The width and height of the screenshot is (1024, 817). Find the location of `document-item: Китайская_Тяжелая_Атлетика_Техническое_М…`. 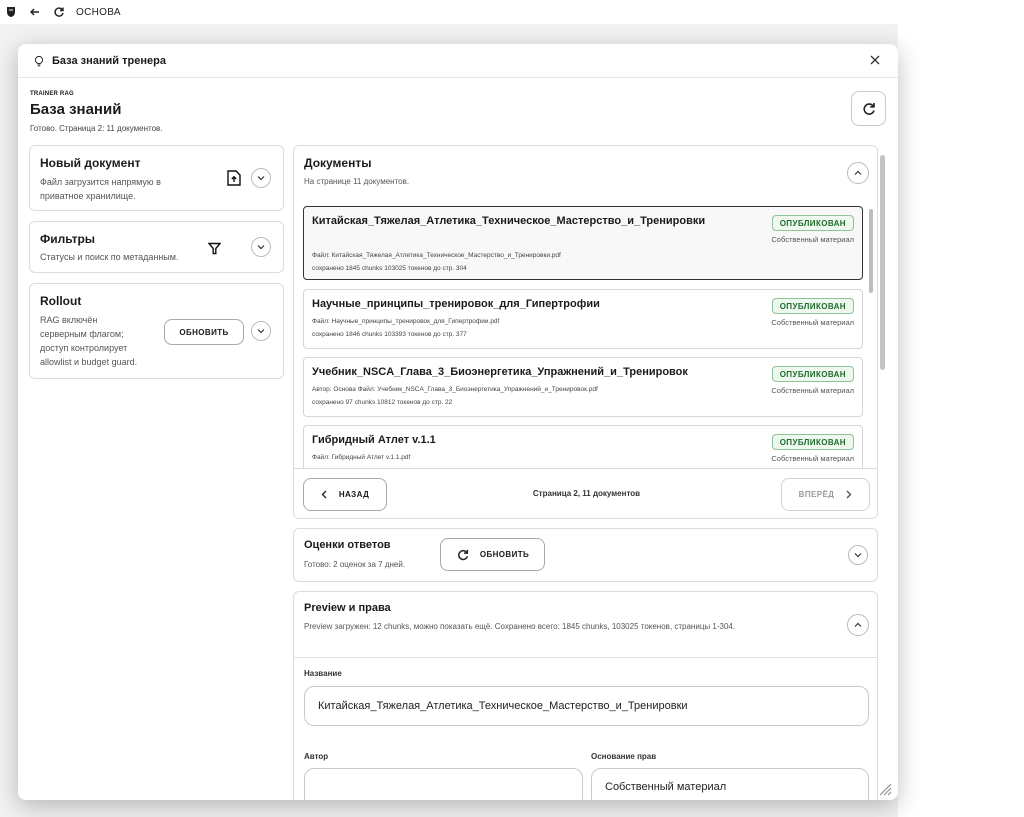

document-item: Китайская_Тяжелая_Атлетика_Техническое_М… is located at coordinates (583, 243).